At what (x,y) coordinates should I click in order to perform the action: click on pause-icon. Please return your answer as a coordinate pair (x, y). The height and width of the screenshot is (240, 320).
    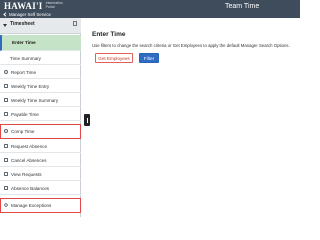
    Looking at the image, I should click on (87, 120).